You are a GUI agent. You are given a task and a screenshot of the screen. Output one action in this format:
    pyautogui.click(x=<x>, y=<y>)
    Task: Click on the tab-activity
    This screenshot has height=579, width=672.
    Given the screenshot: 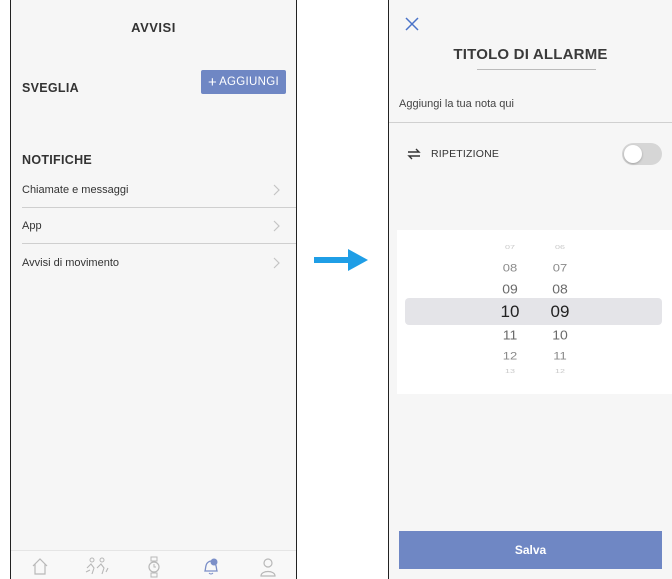 What is the action you would take?
    pyautogui.click(x=97, y=565)
    